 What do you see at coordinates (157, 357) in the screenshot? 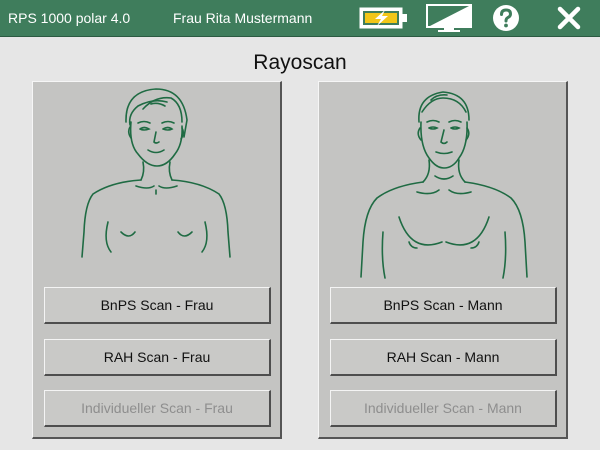
I see `rah-scan-frau-button: RAH Scan - Frau` at bounding box center [157, 357].